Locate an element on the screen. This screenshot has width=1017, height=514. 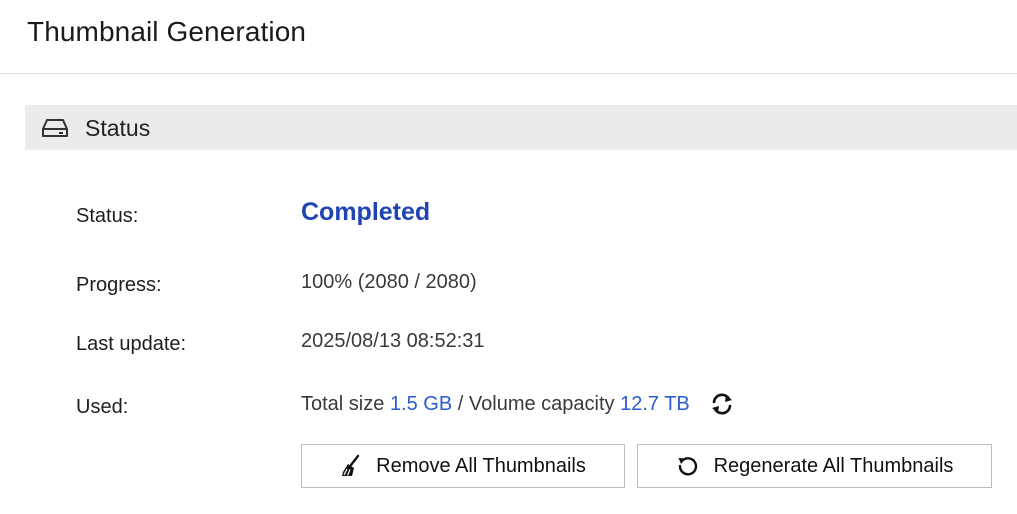
last-update-label: Last update: is located at coordinates (131, 344).